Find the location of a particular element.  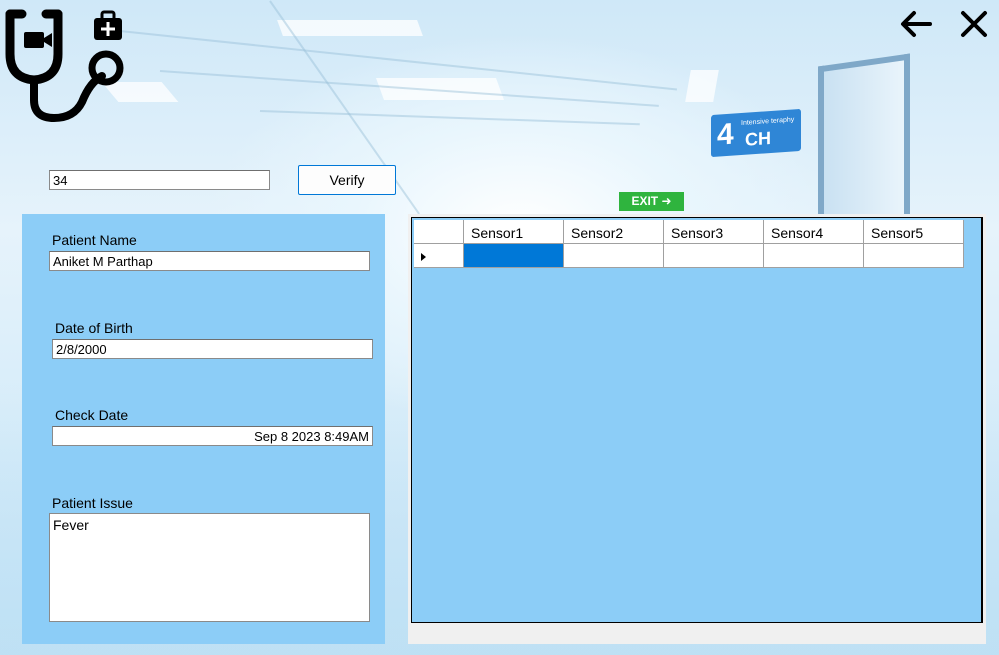

row-header-corner is located at coordinates (439, 232).